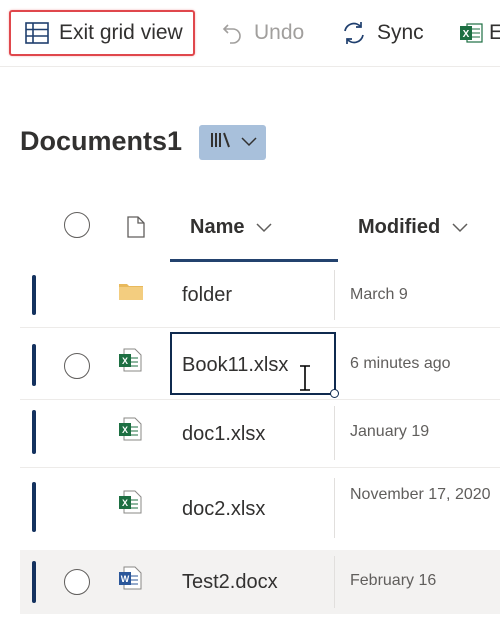 This screenshot has width=500, height=638. What do you see at coordinates (125, 579) in the screenshot?
I see `svg-text: W` at bounding box center [125, 579].